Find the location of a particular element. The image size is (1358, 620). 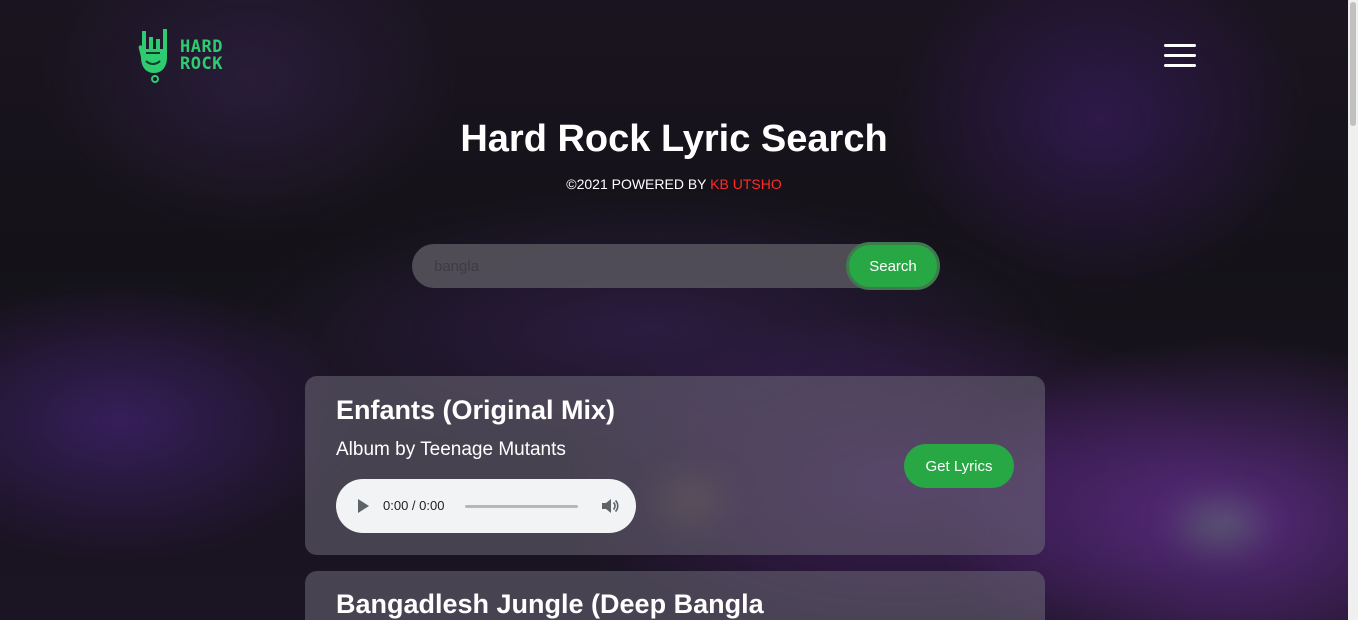

hard-rock-logo: HARD ROCK is located at coordinates (179, 56).